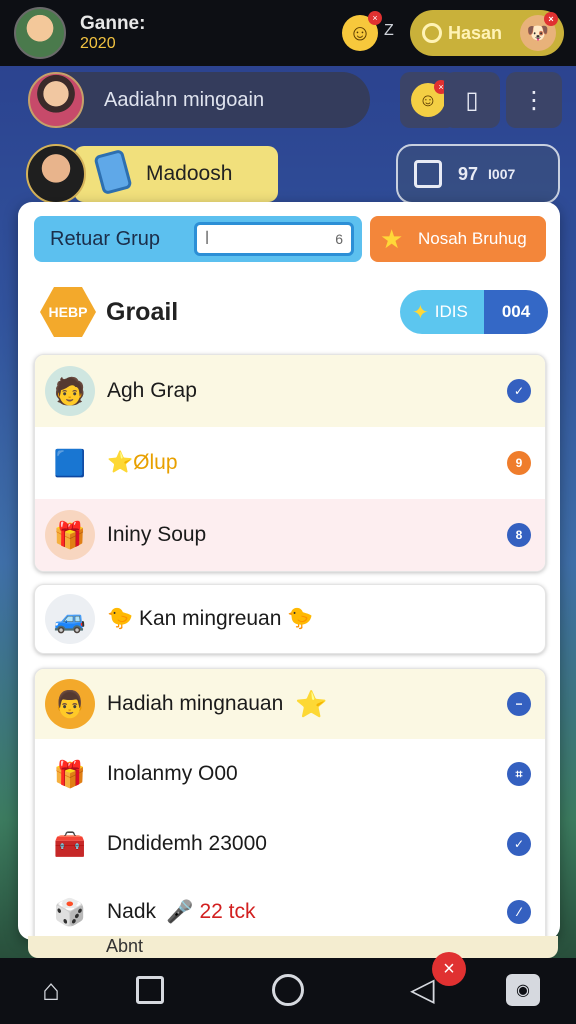 This screenshot has width=576, height=1024. What do you see at coordinates (375, 18) in the screenshot?
I see `notification-badge: ×` at bounding box center [375, 18].